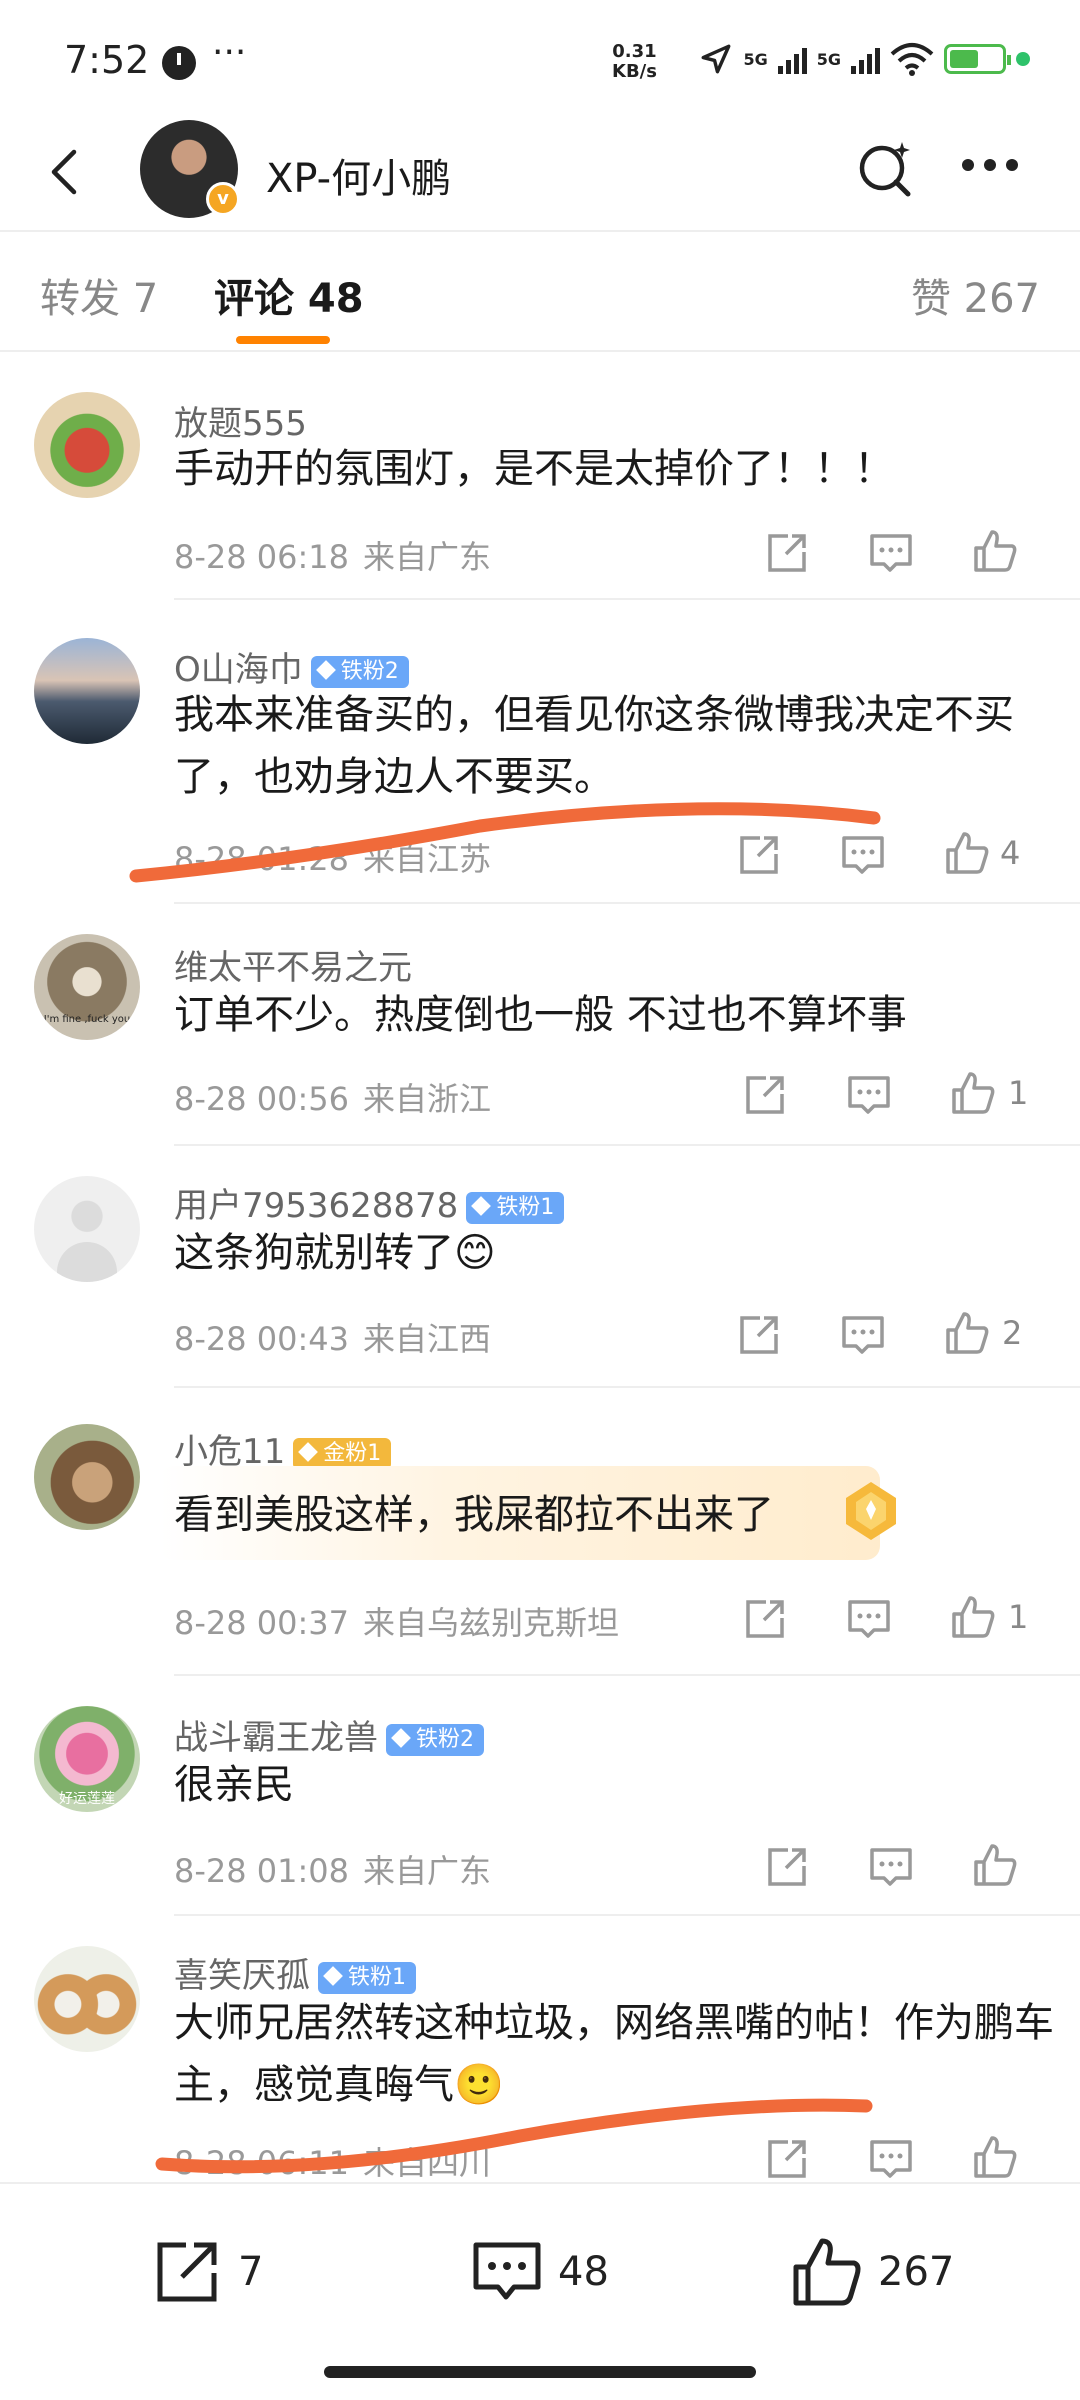 This screenshot has height=2400, width=1080. I want to click on sim2-5g-label: 5G, so click(828, 59).